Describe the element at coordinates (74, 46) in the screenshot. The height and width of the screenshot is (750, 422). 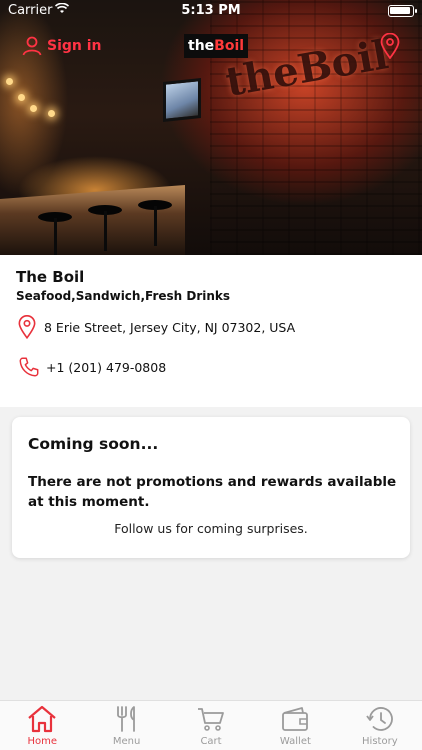
I see `sign-in-label: Sign in` at that location.